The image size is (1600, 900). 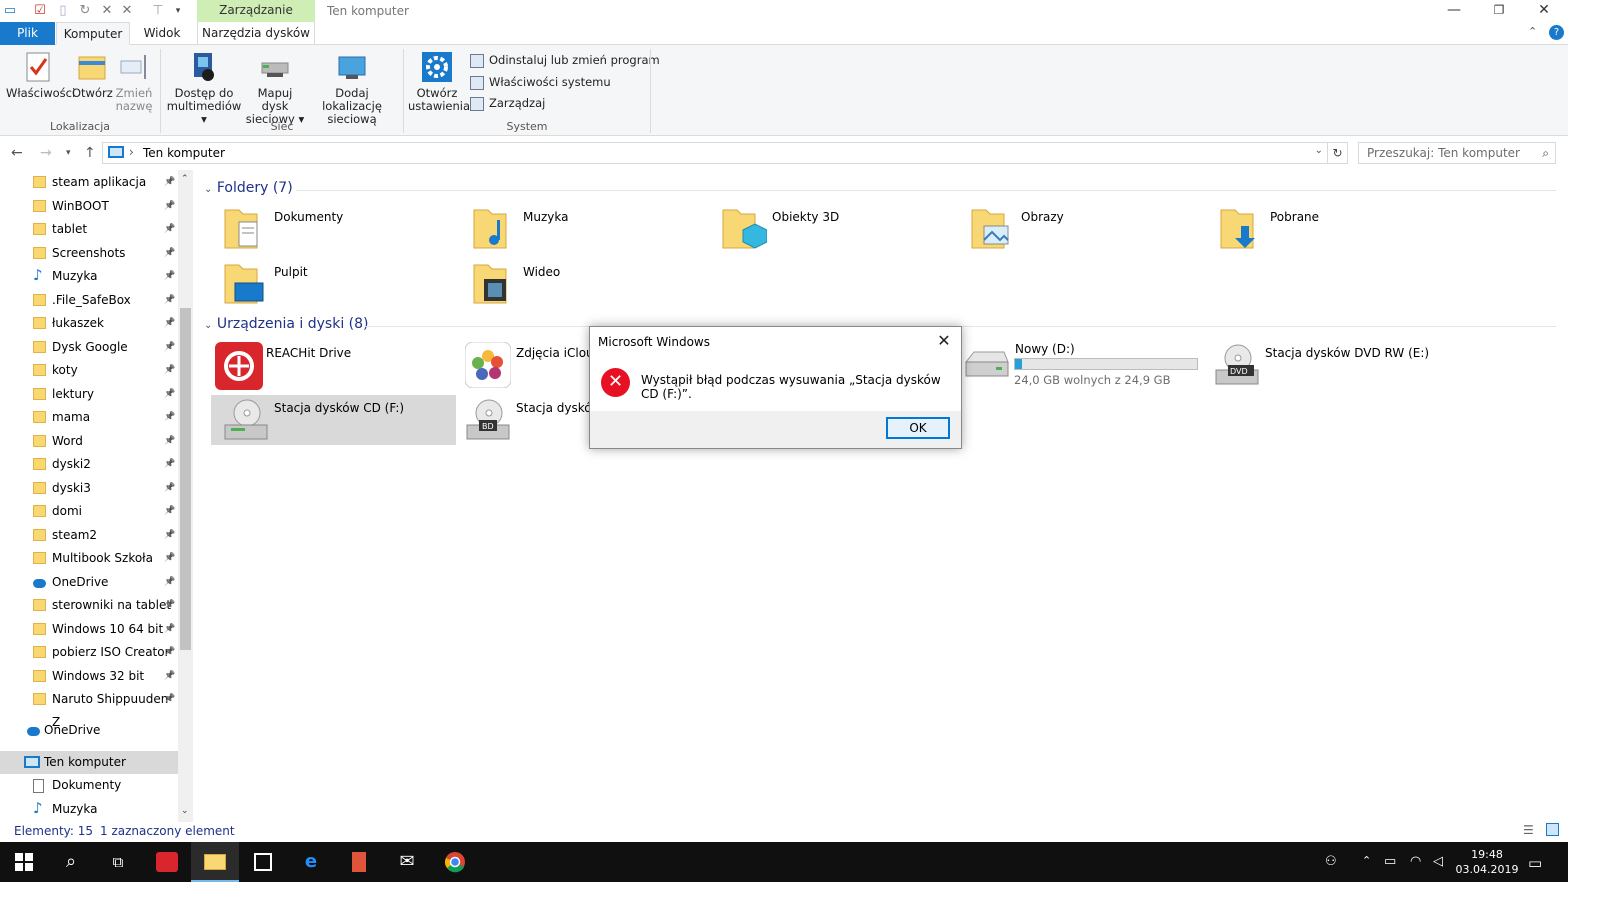 What do you see at coordinates (118, 862) in the screenshot?
I see `task-view-icon: ⧉` at bounding box center [118, 862].